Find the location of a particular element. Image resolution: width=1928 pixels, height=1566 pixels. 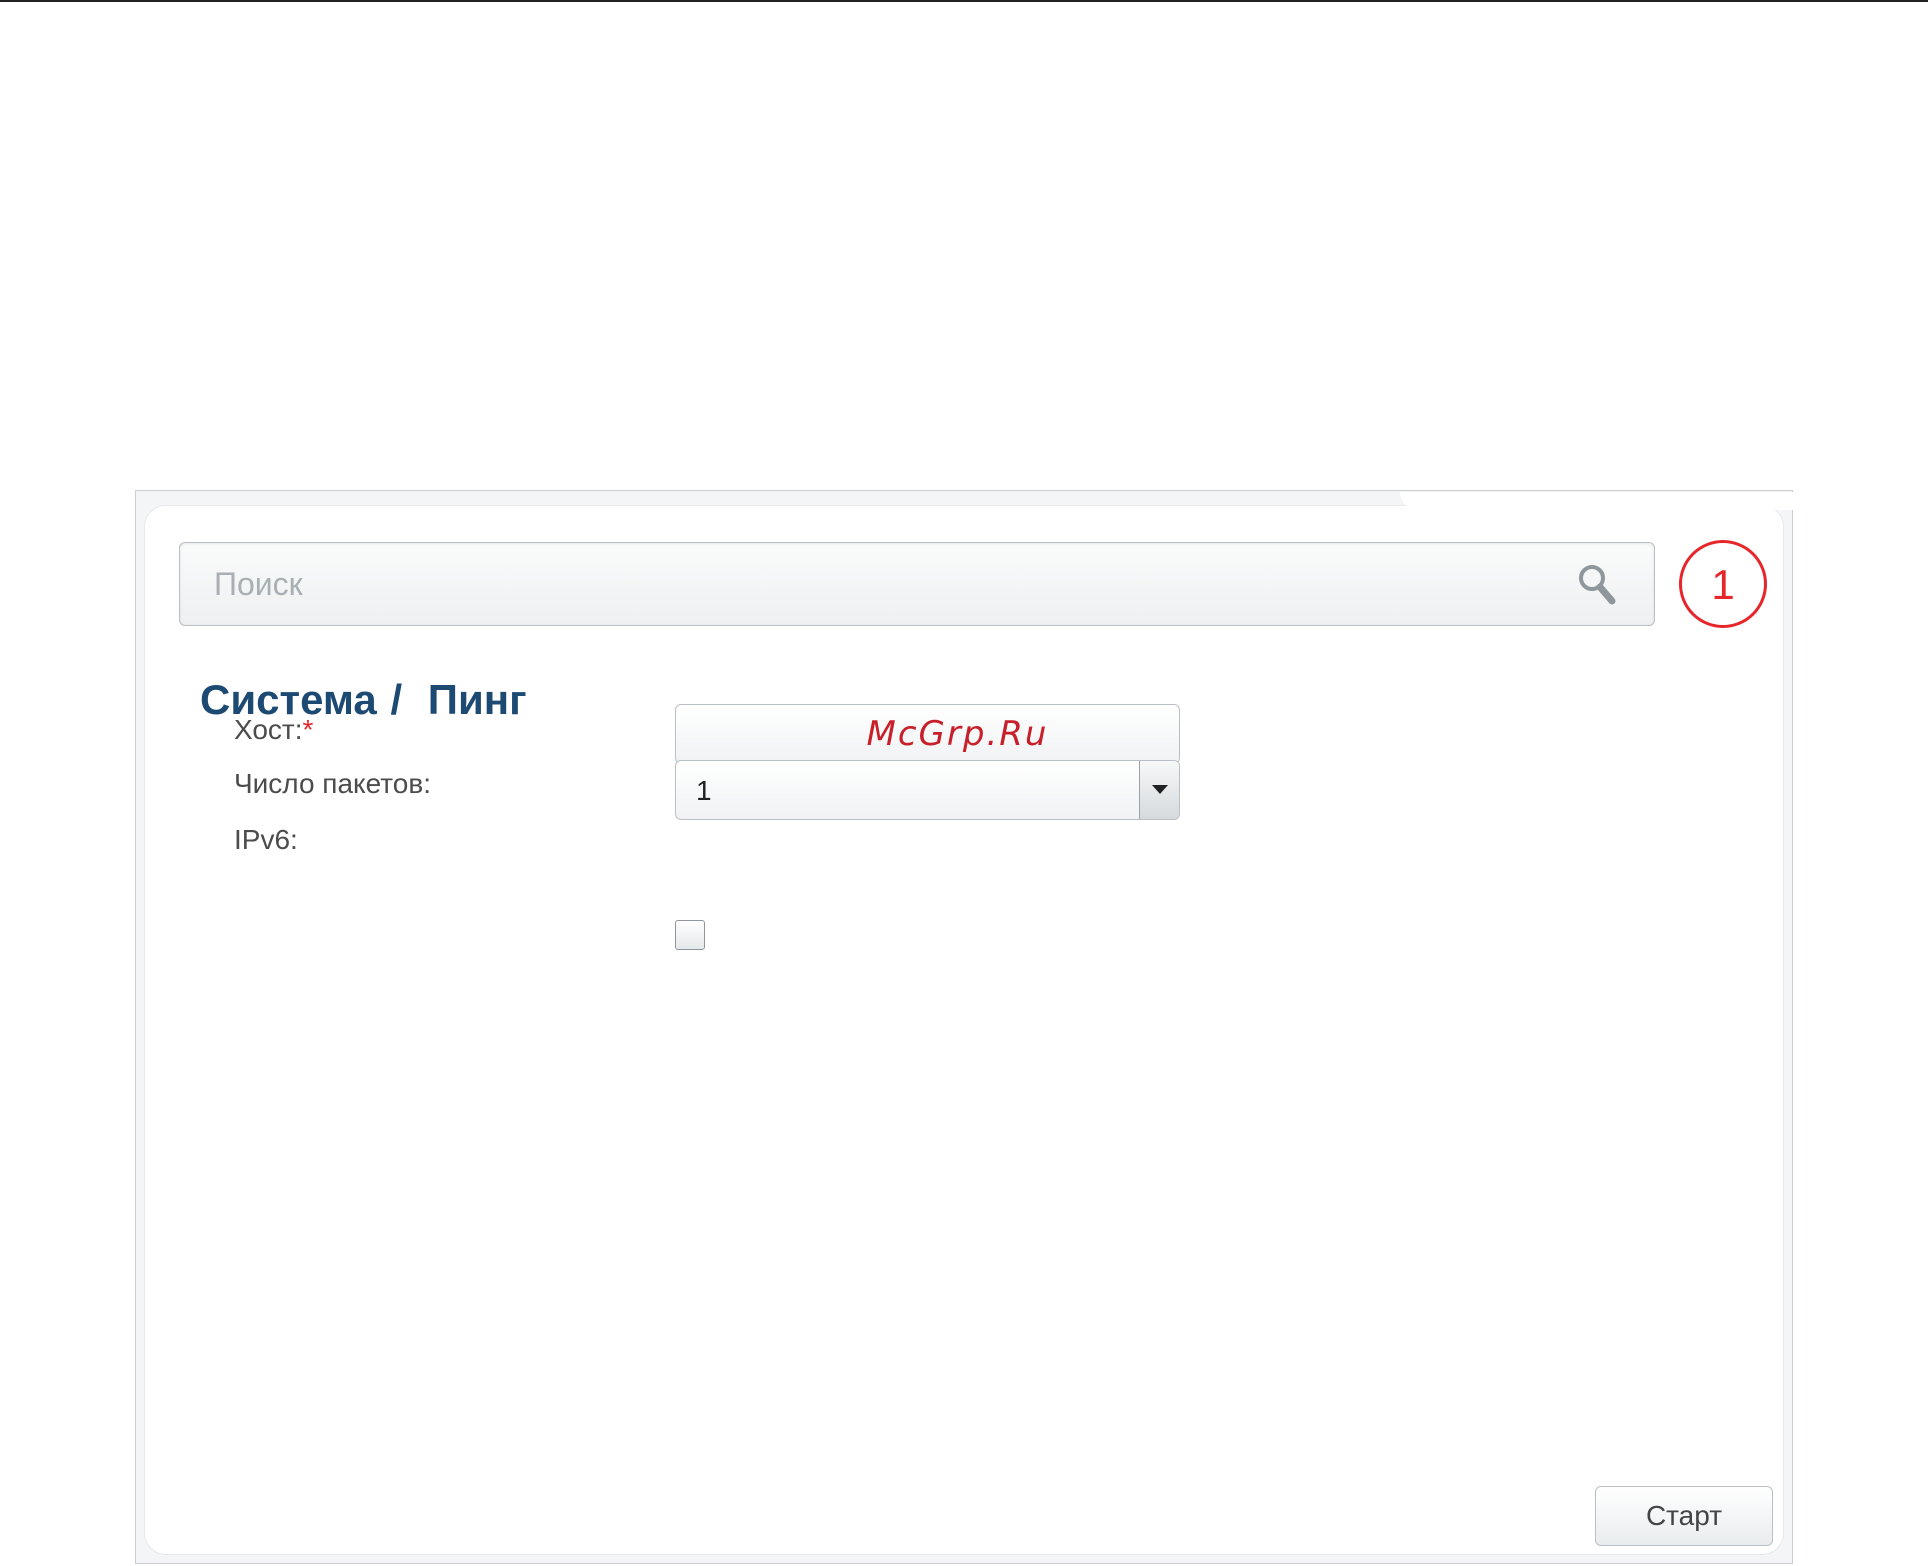

dropdown-button is located at coordinates (1159, 790).